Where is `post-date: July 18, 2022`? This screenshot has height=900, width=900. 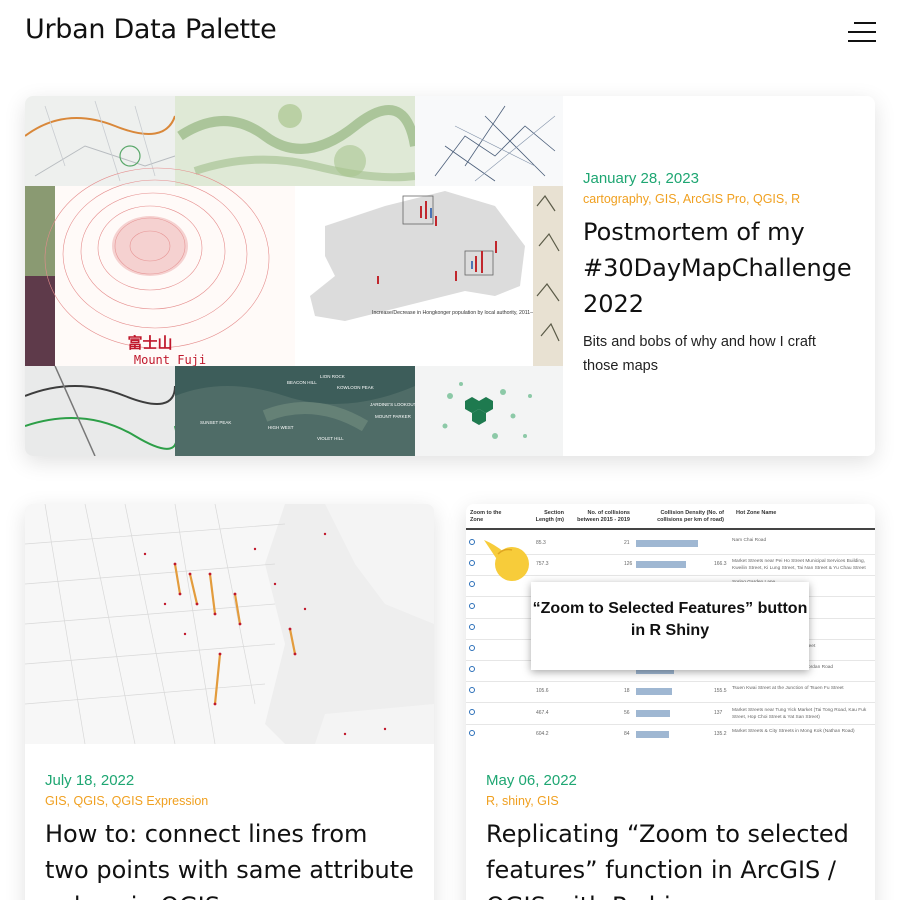 post-date: July 18, 2022 is located at coordinates (90, 780).